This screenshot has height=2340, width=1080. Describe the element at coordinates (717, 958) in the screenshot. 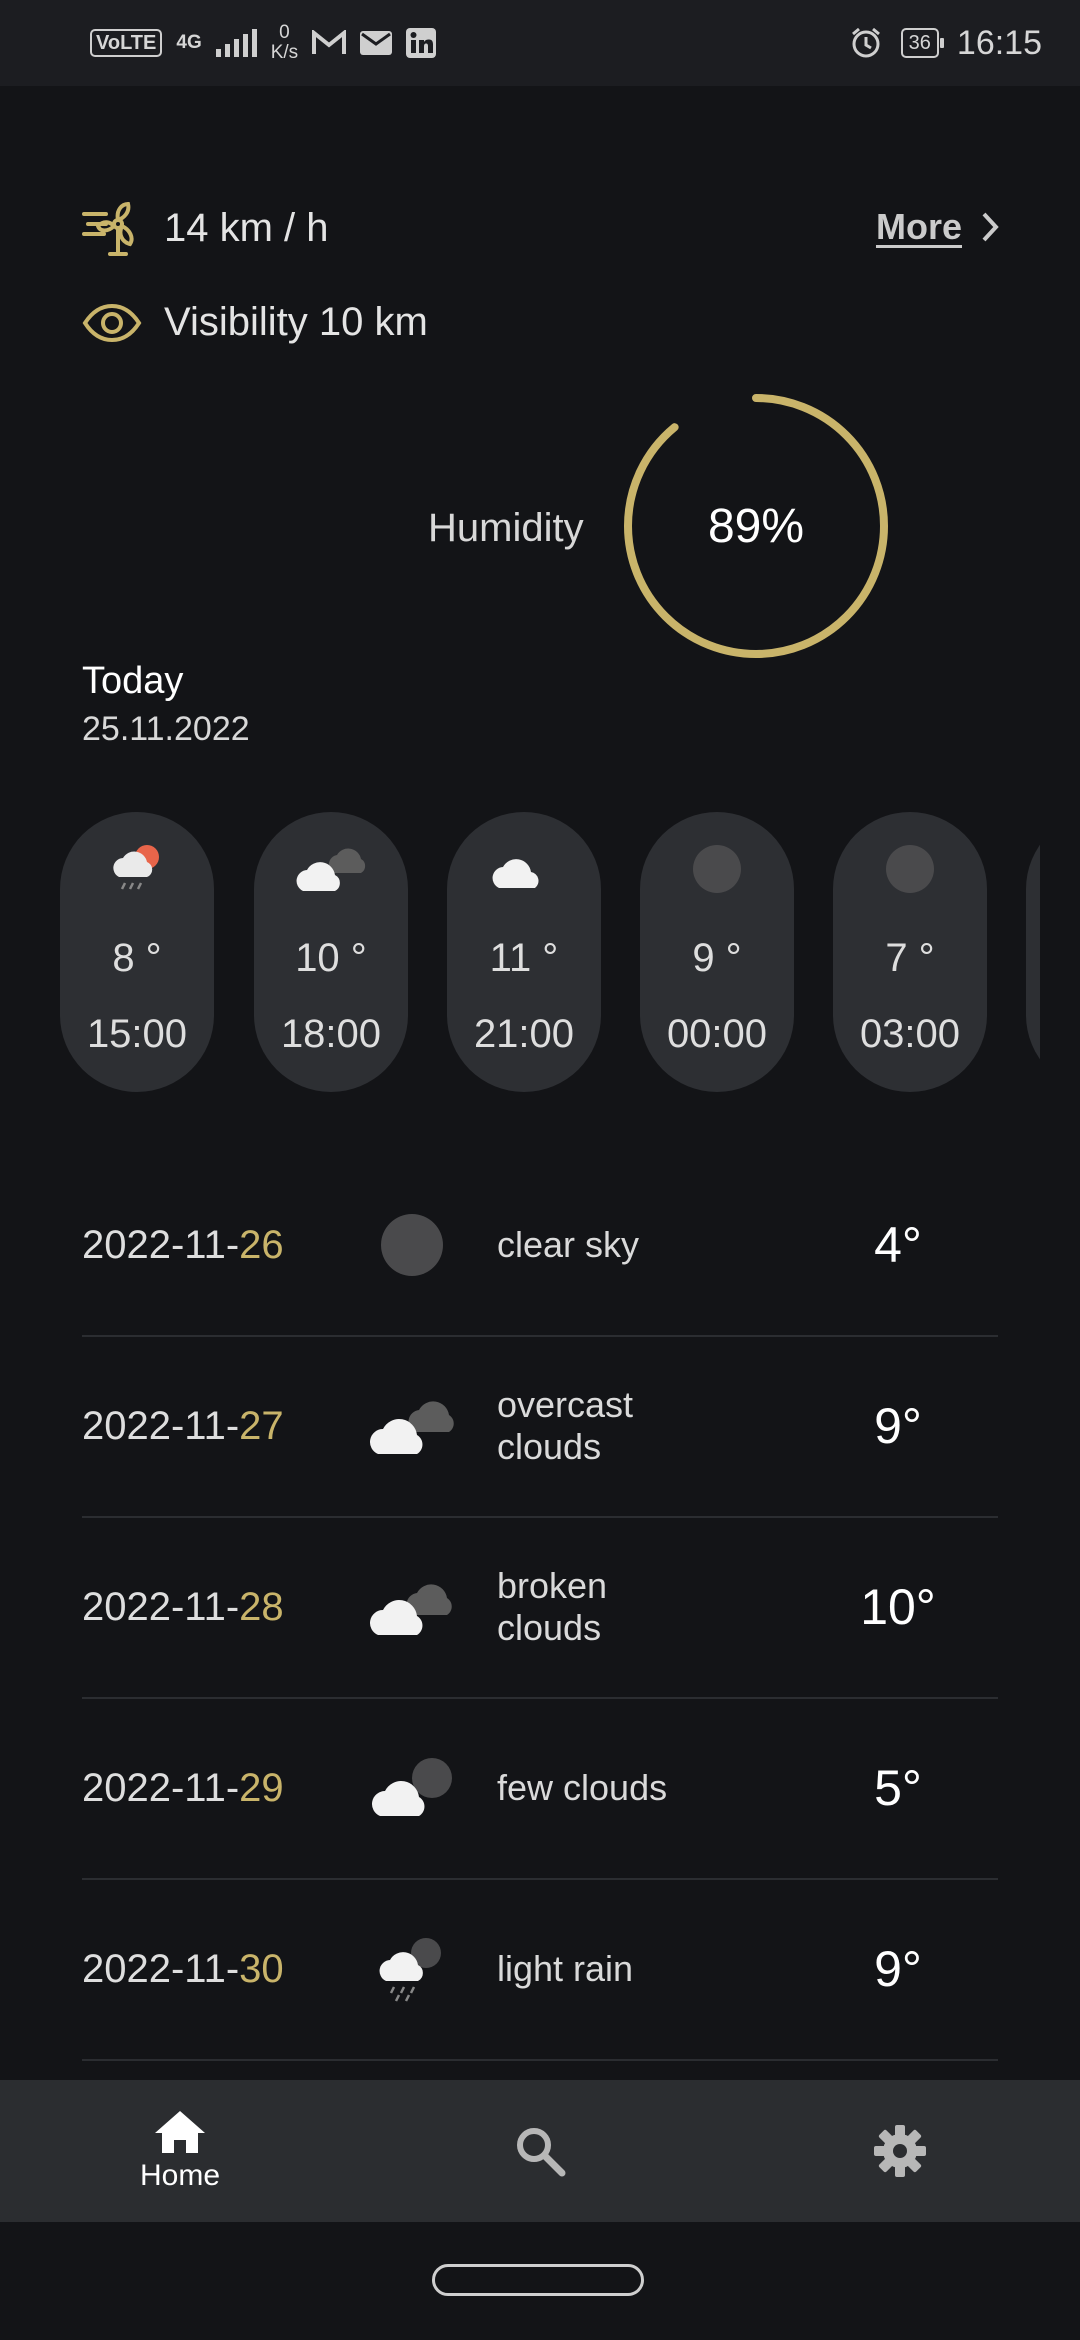

I see `hourly-temp: 9 °` at that location.